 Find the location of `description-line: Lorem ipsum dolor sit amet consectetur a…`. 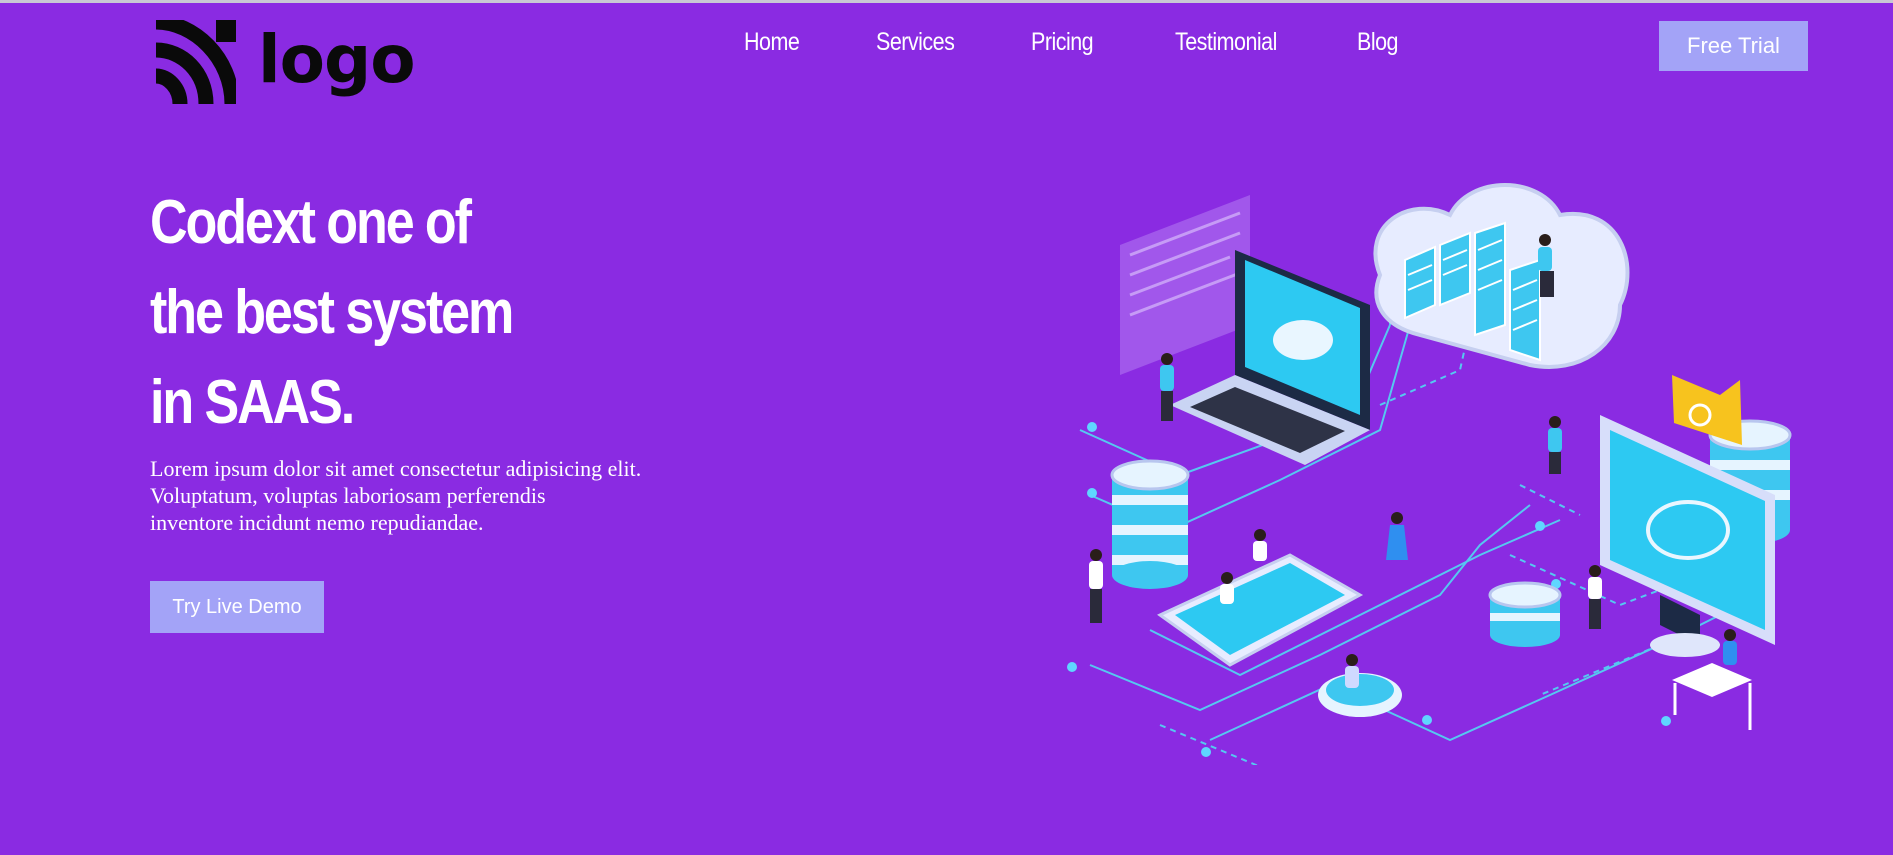

description-line: Lorem ipsum dolor sit amet consectetur a… is located at coordinates (396, 468).